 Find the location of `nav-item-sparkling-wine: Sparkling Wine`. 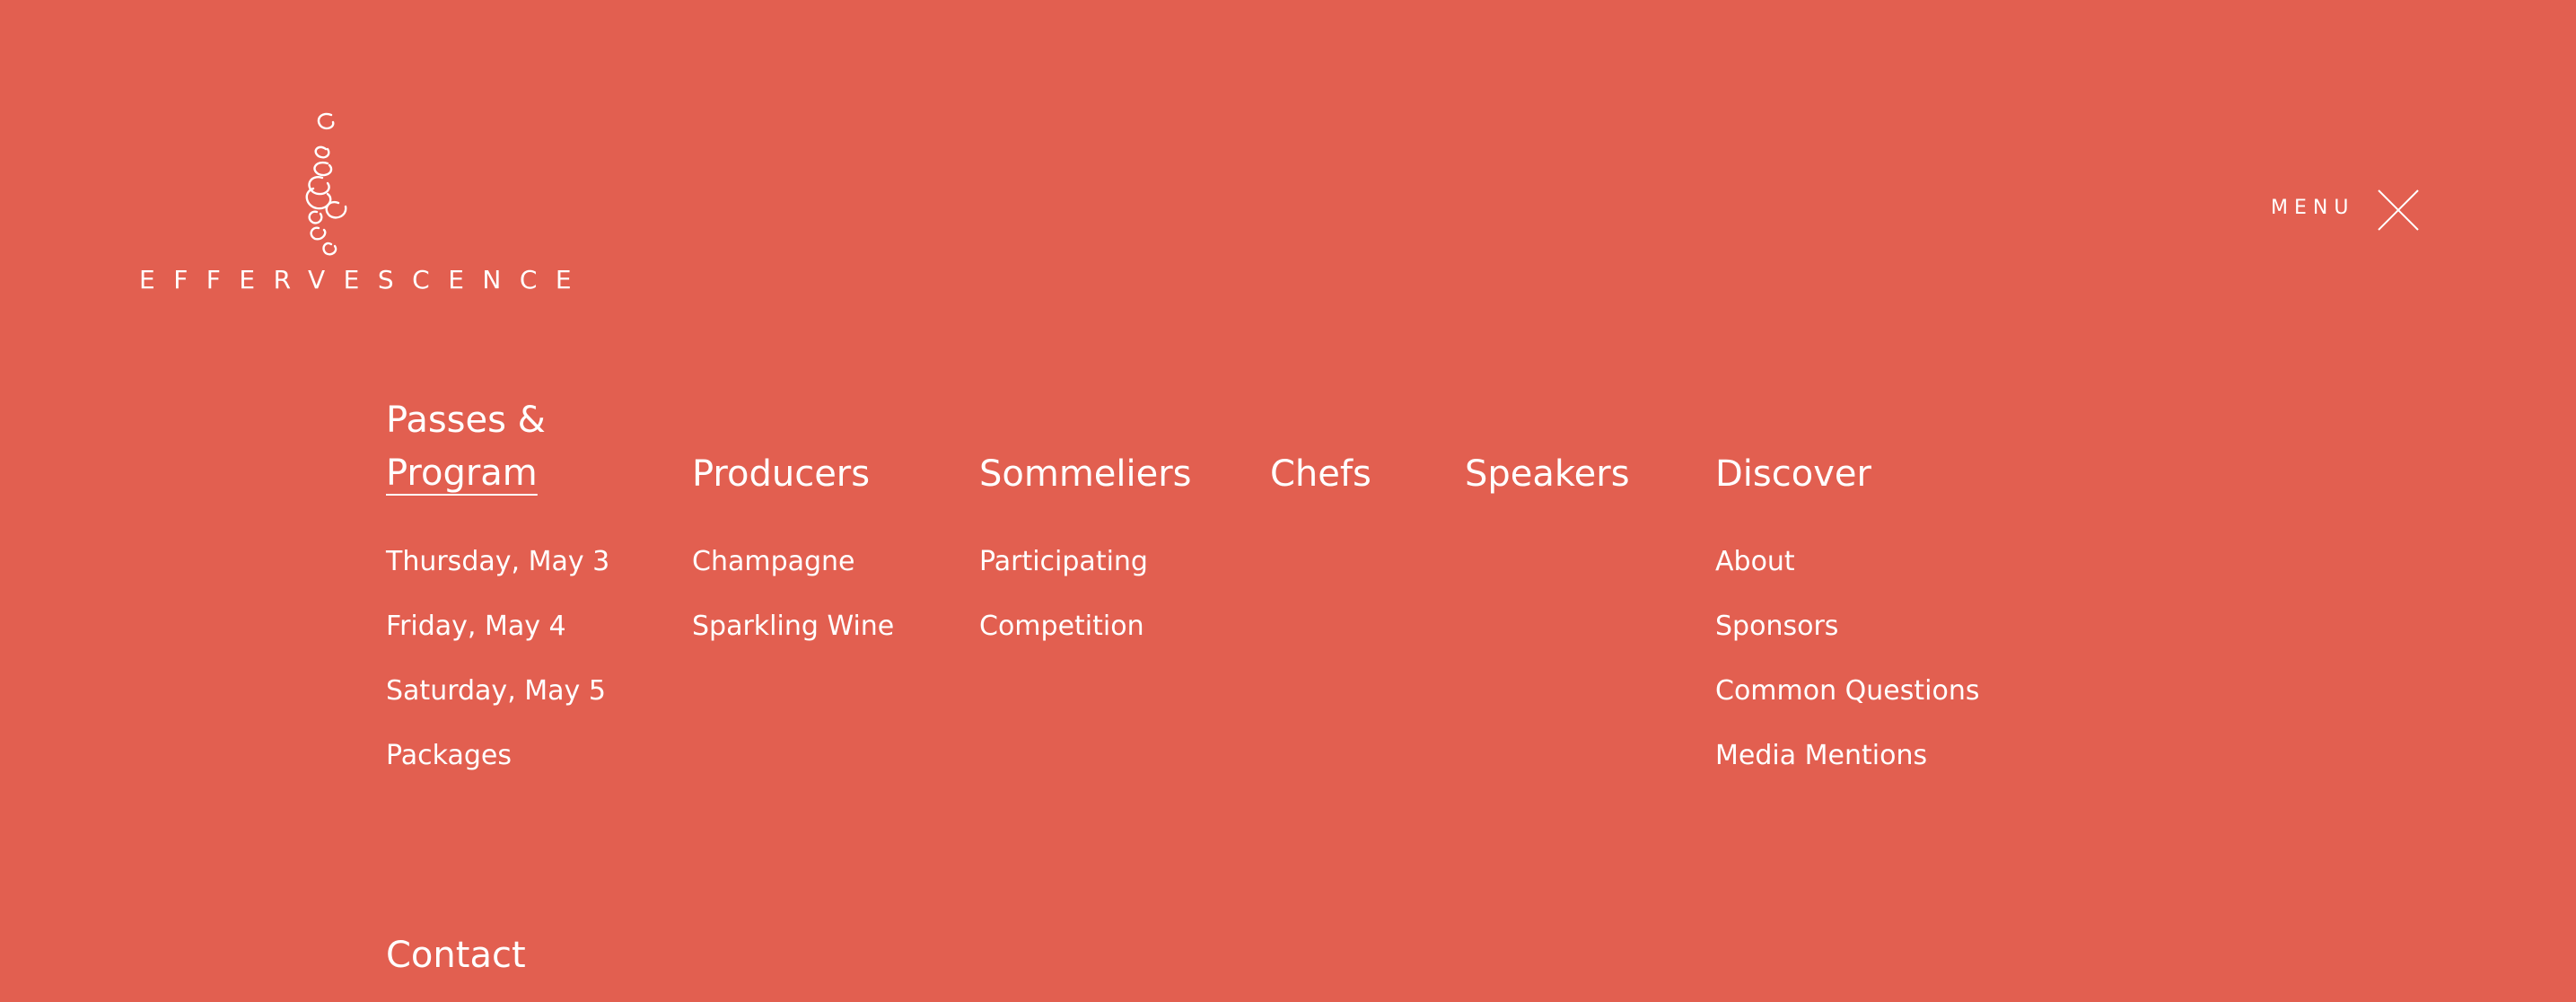

nav-item-sparkling-wine: Sparkling Wine is located at coordinates (793, 627).